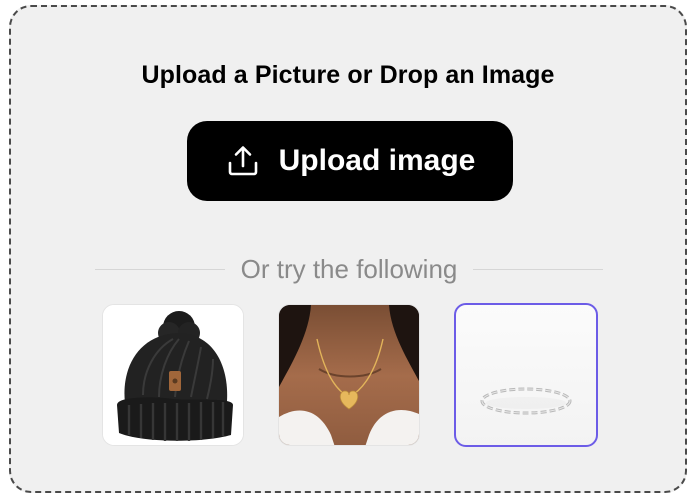 The height and width of the screenshot is (498, 700). Describe the element at coordinates (526, 401) in the screenshot. I see `bracelet-image` at that location.